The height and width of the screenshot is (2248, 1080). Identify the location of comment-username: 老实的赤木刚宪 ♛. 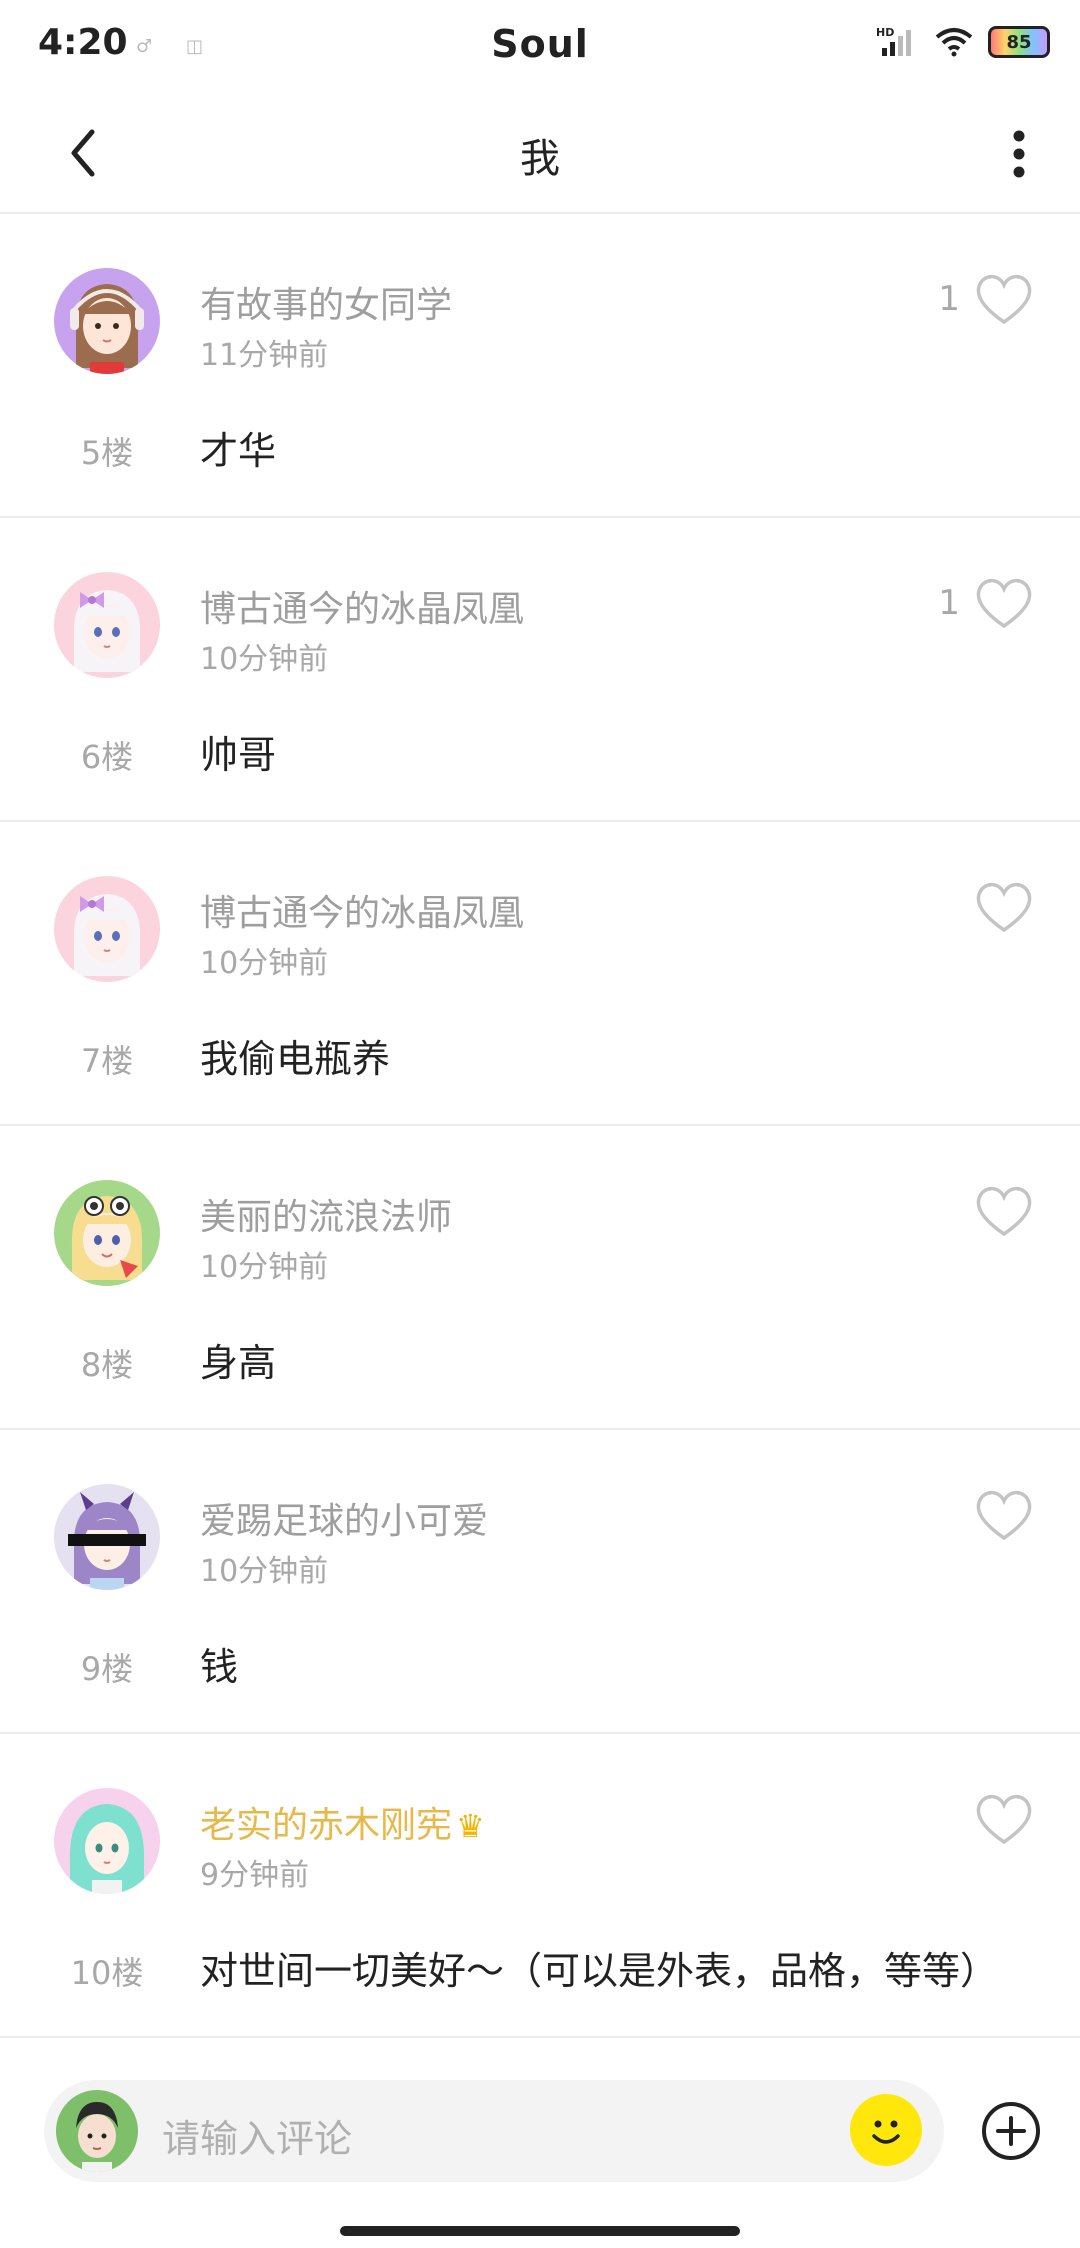
(342, 1822).